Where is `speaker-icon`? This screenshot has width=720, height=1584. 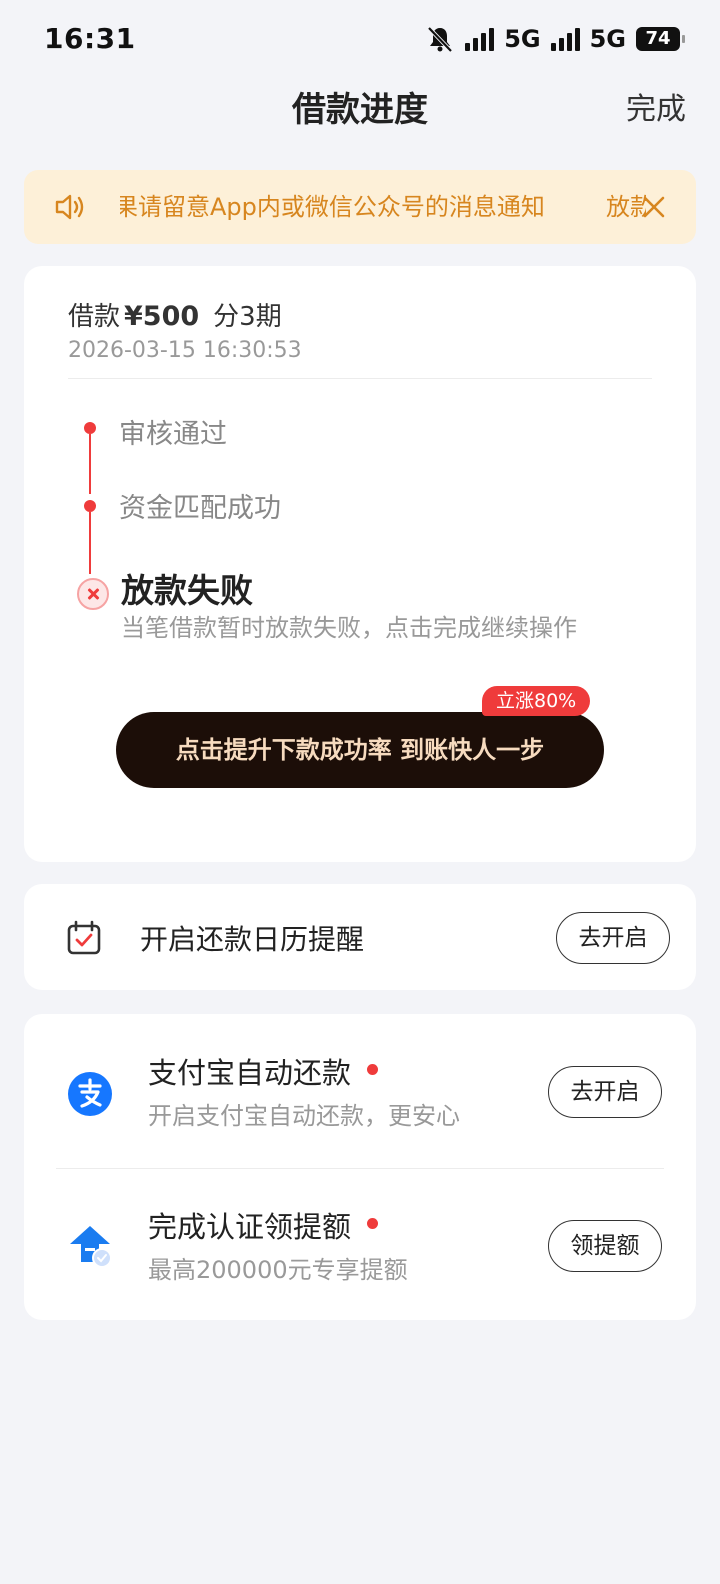 speaker-icon is located at coordinates (69, 207).